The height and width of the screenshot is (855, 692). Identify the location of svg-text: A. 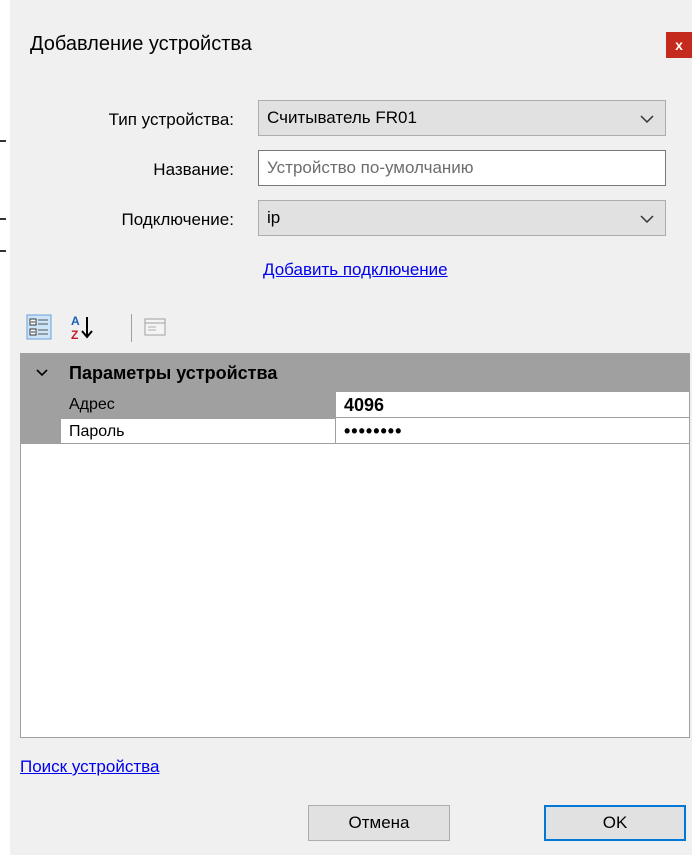
(75, 321).